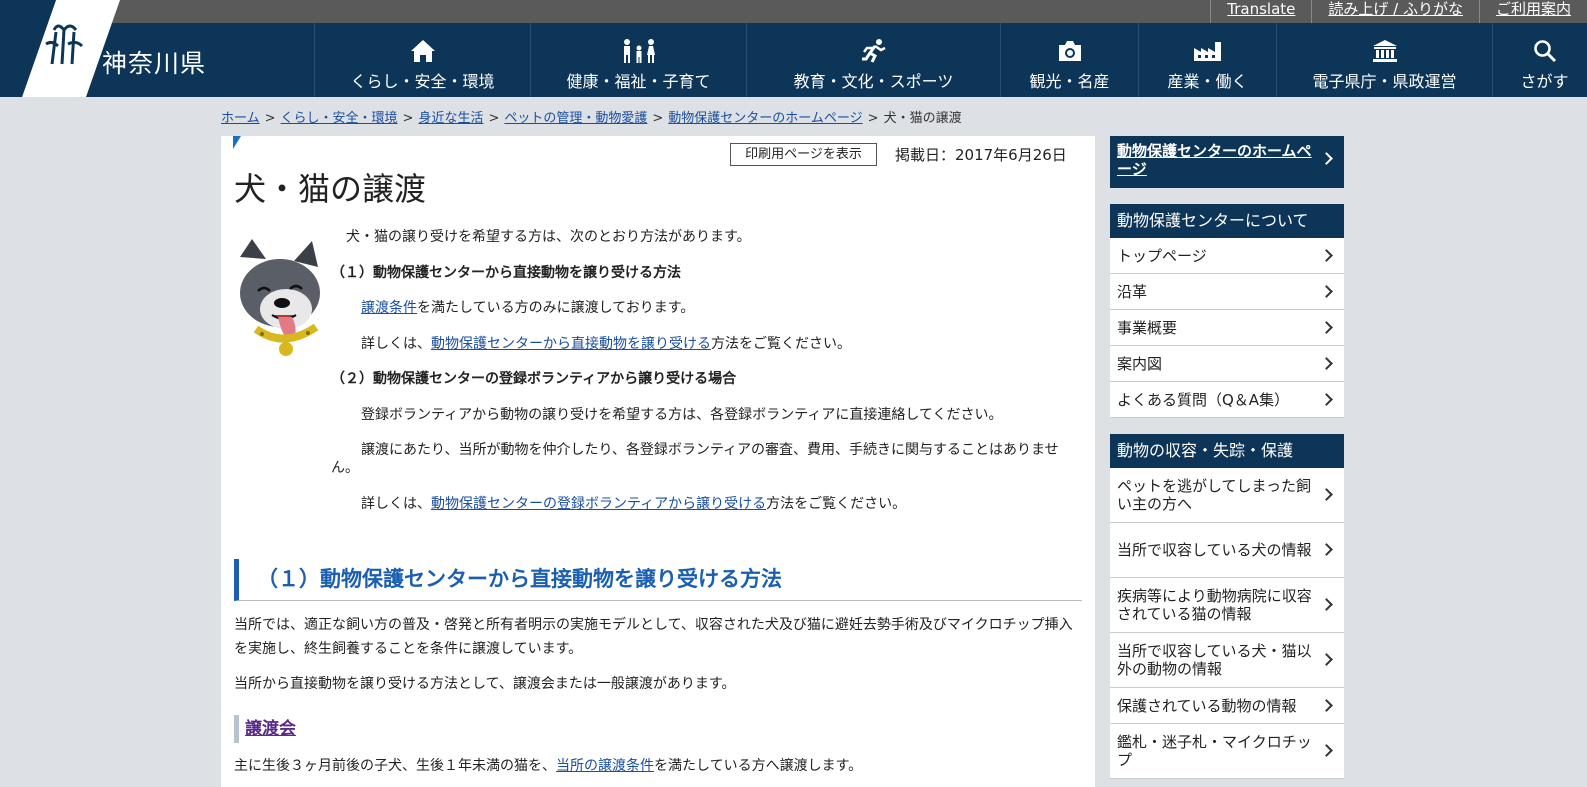 This screenshot has height=787, width=1587. I want to click on breadcrumb-life: くらし・安全・環境, so click(339, 118).